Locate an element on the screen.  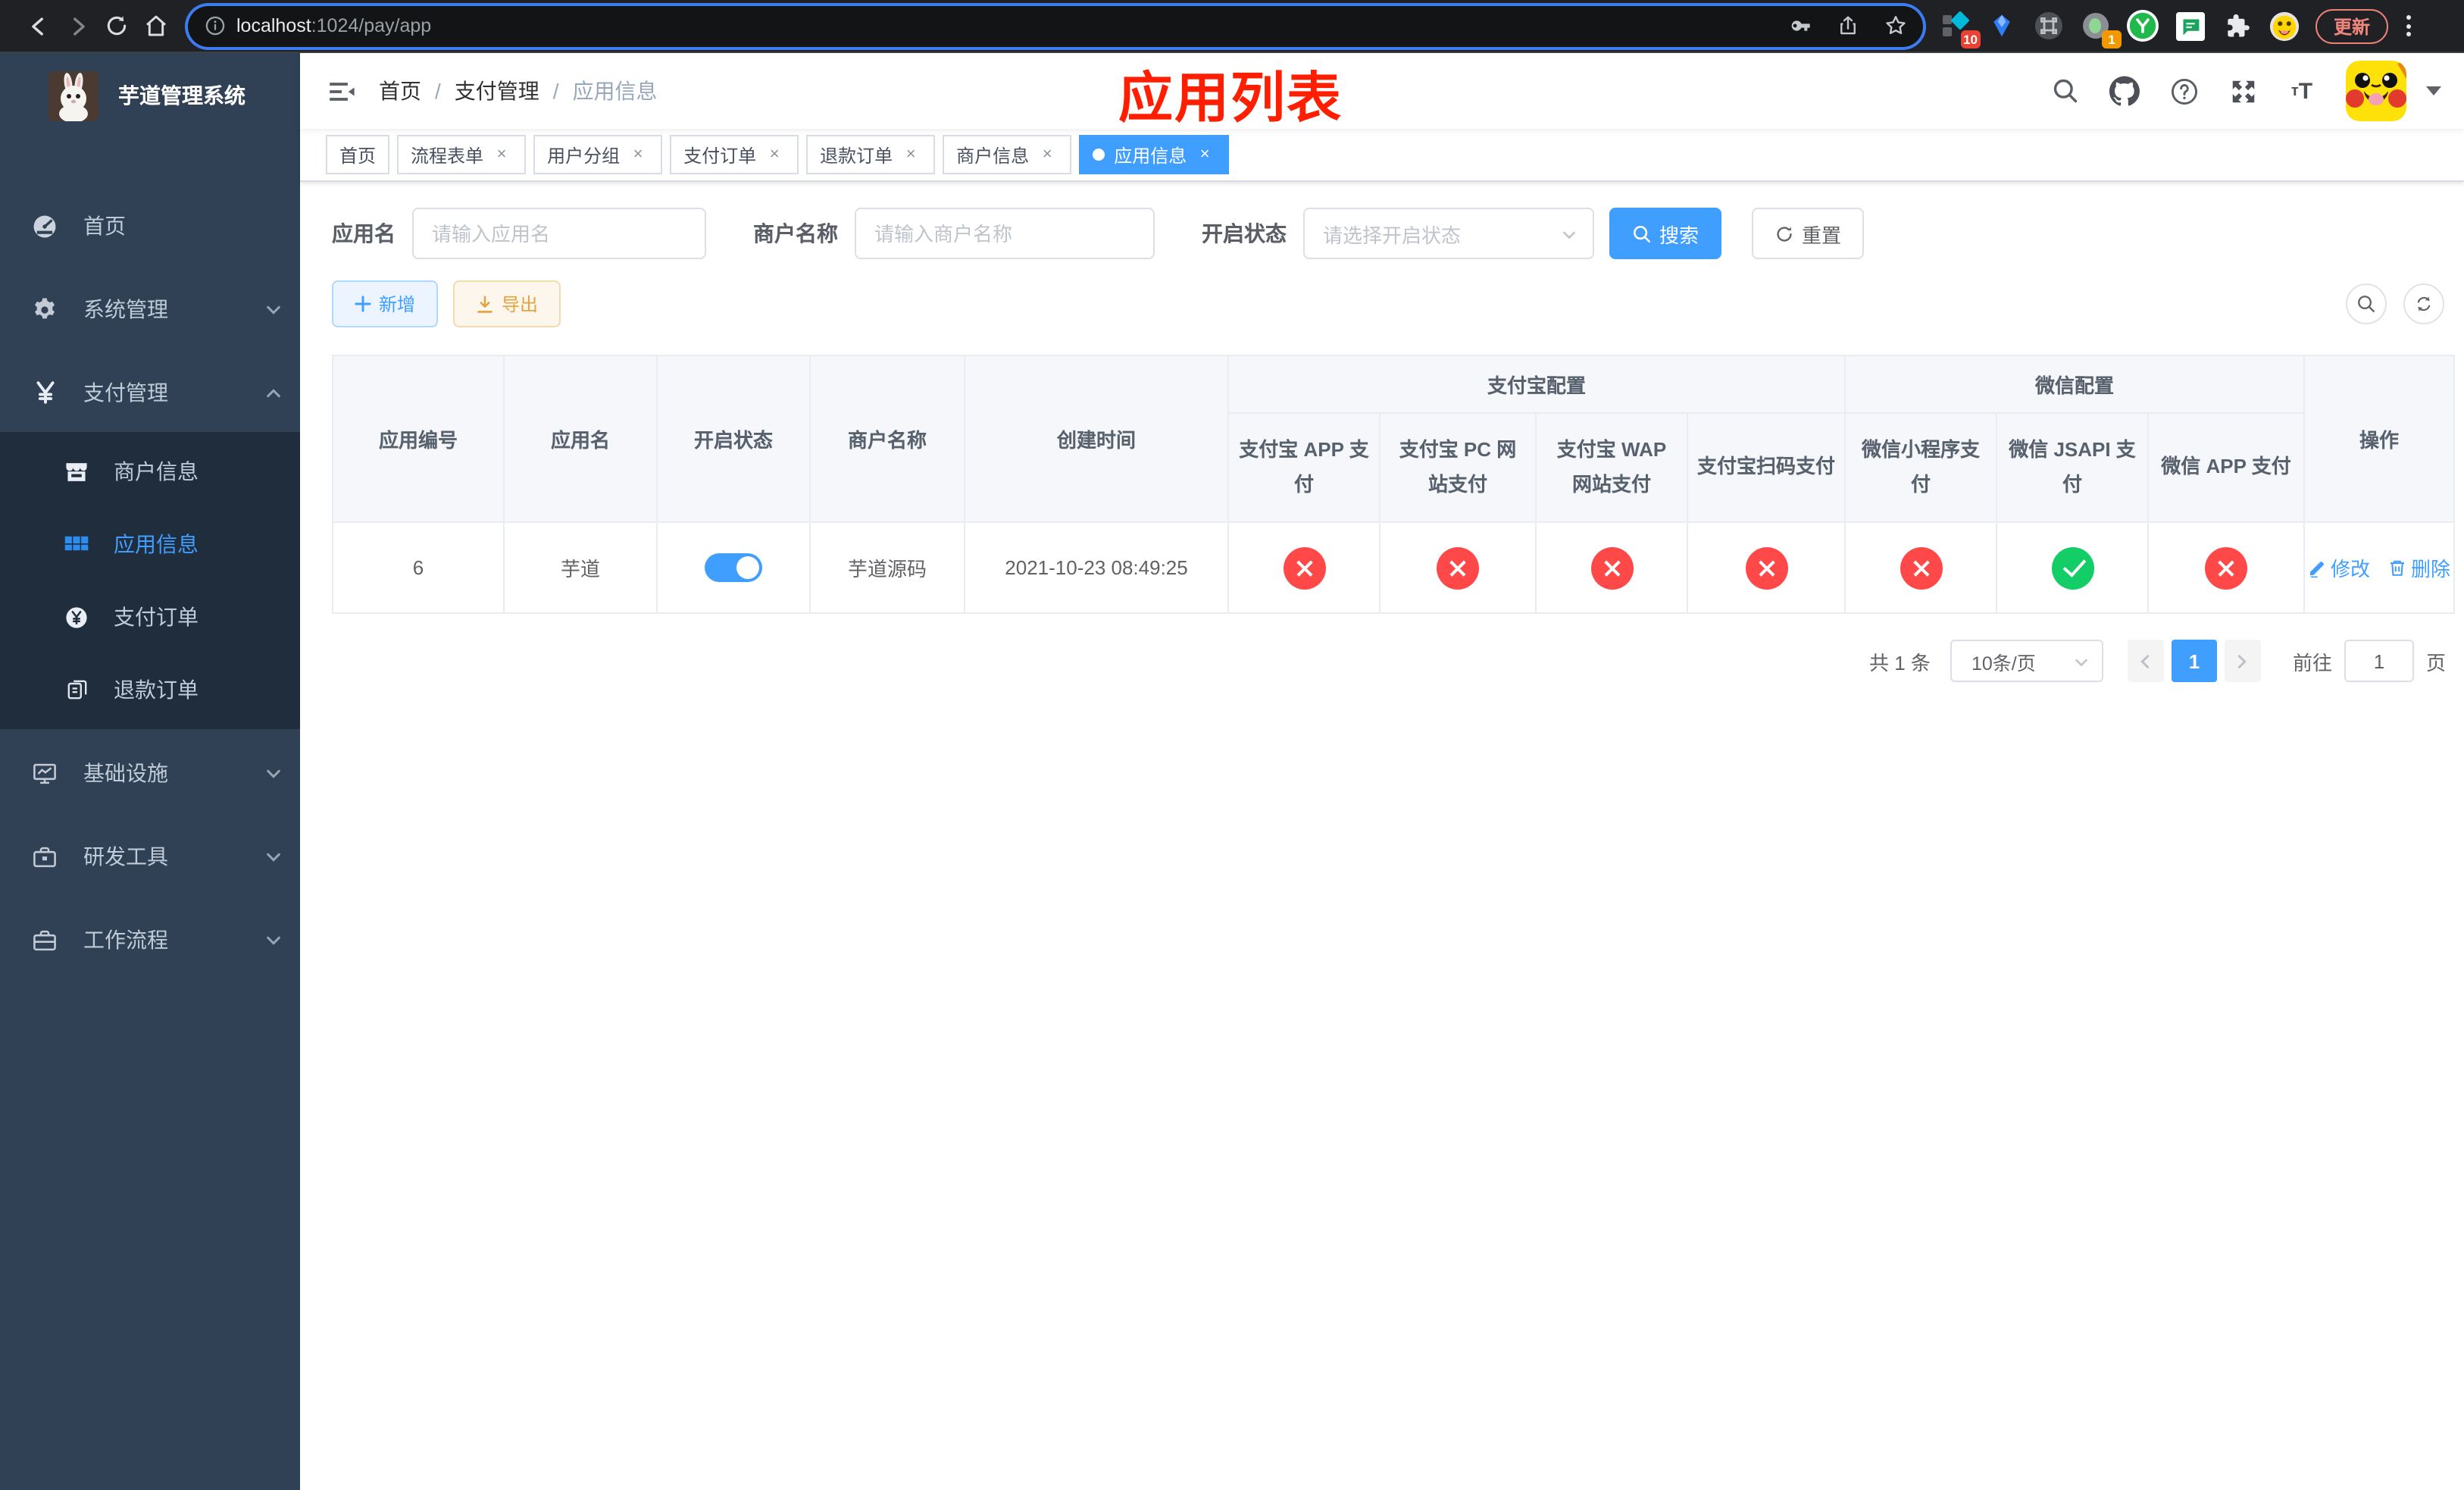
add-button: 新增 is located at coordinates (385, 303).